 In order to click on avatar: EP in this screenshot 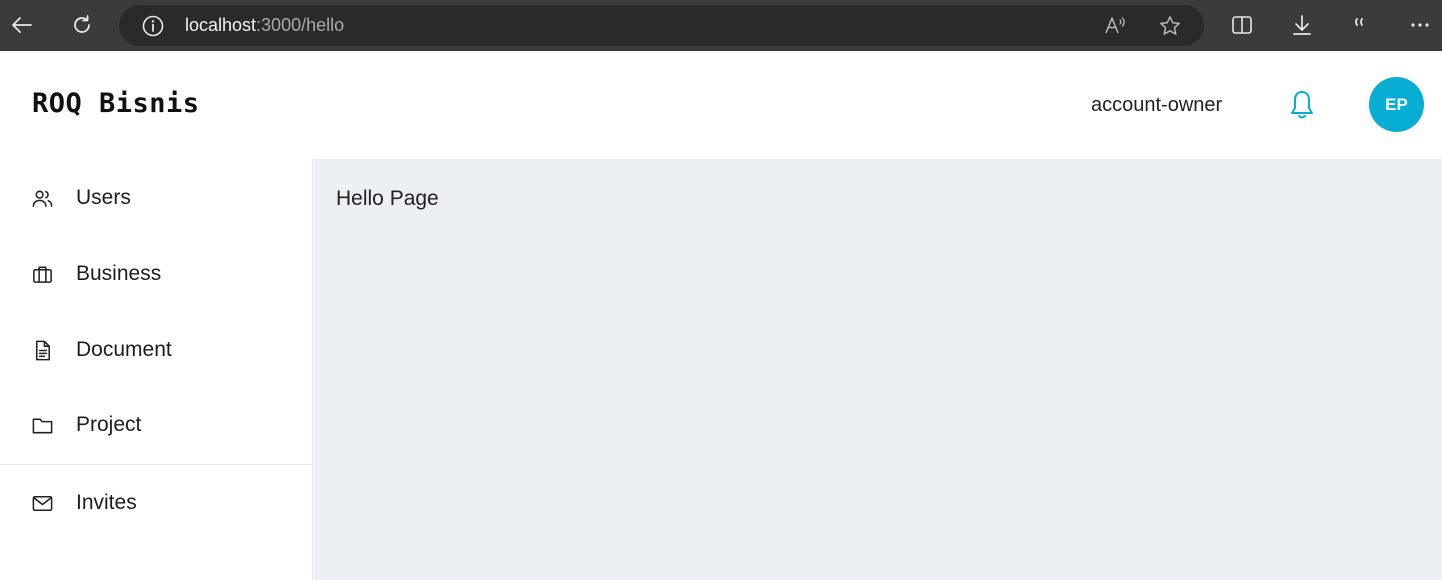, I will do `click(1396, 104)`.